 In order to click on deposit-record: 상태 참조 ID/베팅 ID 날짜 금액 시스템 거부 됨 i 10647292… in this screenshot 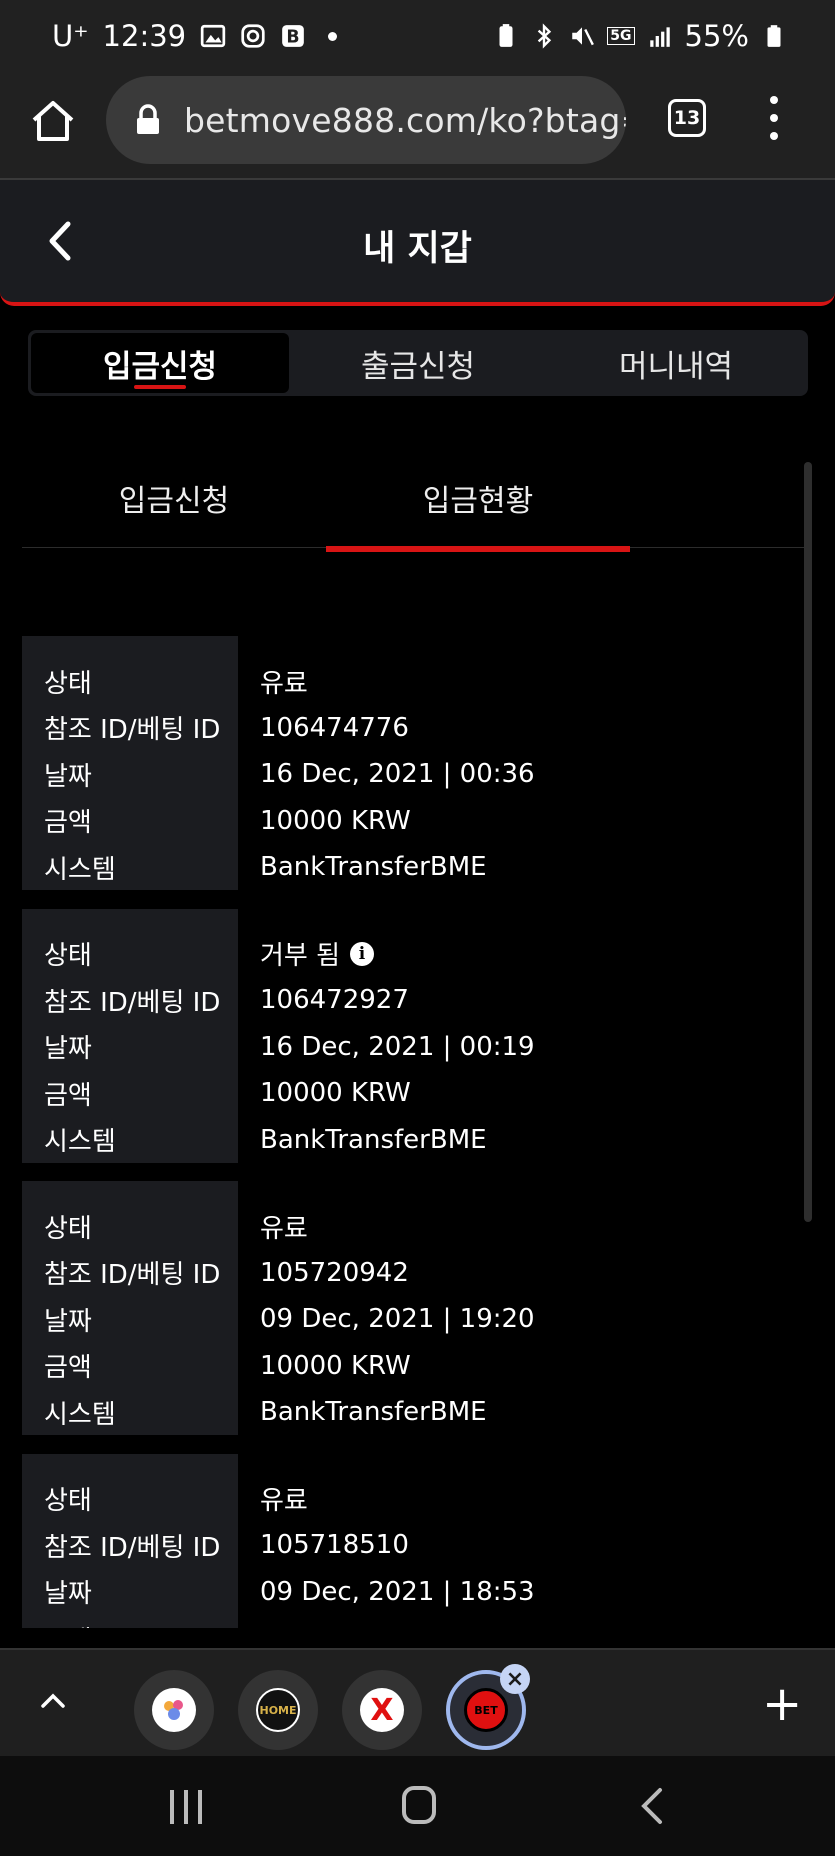, I will do `click(412, 1036)`.